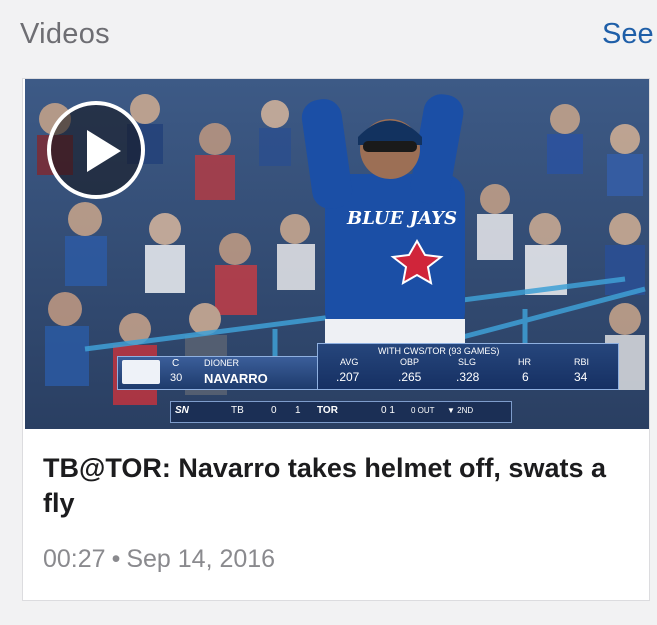  What do you see at coordinates (298, 410) in the screenshot?
I see `home-score-alt: 1` at bounding box center [298, 410].